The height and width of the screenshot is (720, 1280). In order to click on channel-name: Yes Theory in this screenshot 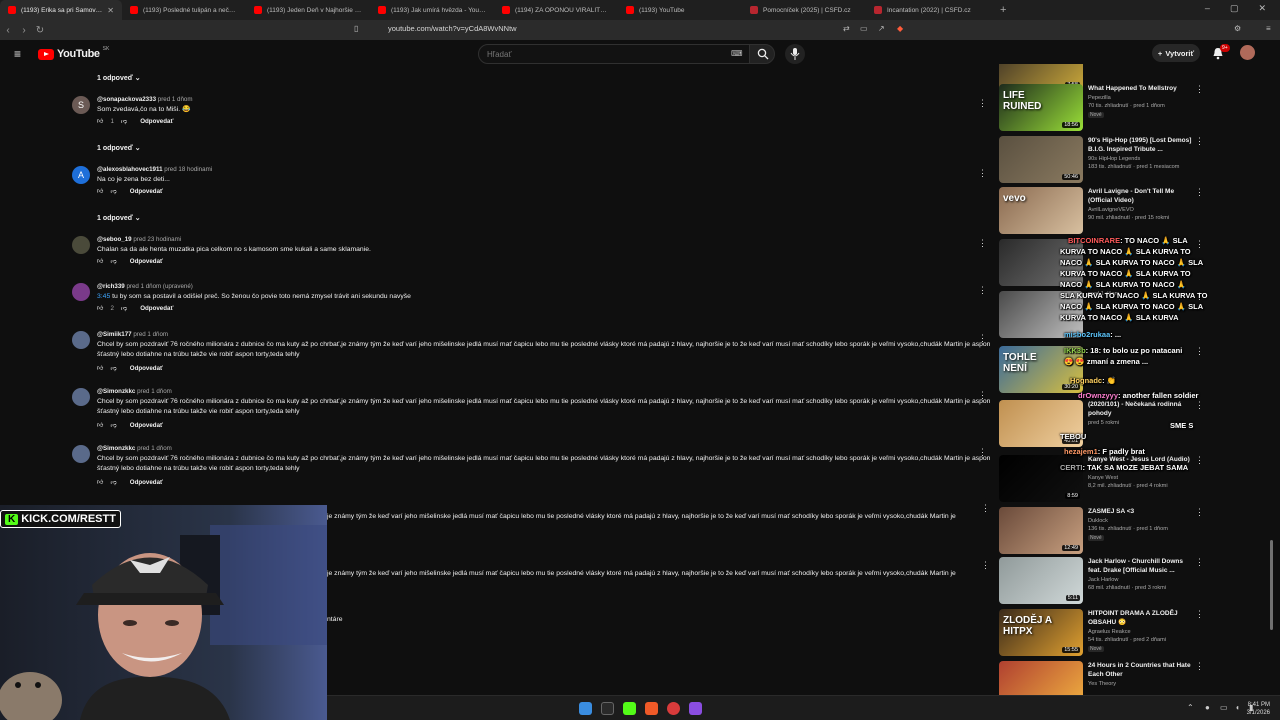, I will do `click(1102, 684)`.